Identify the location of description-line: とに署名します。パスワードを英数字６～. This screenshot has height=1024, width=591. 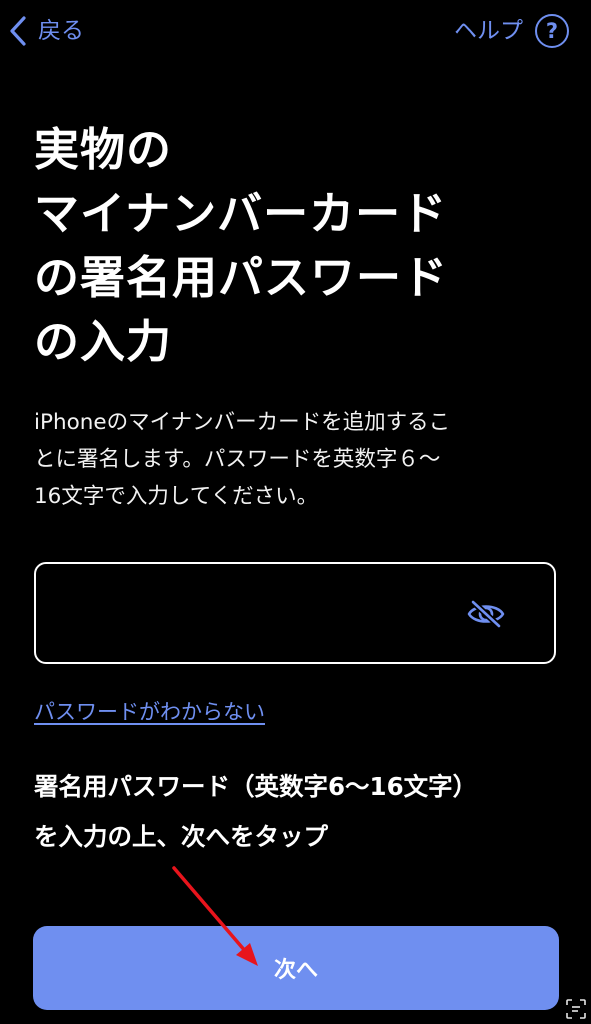
(237, 459).